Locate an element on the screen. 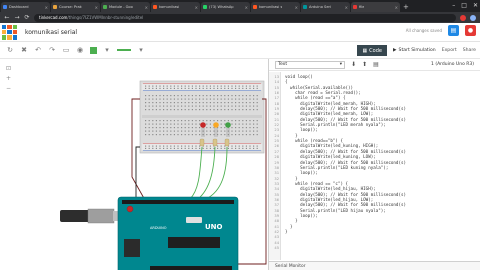  share-button: Share is located at coordinates (469, 50).